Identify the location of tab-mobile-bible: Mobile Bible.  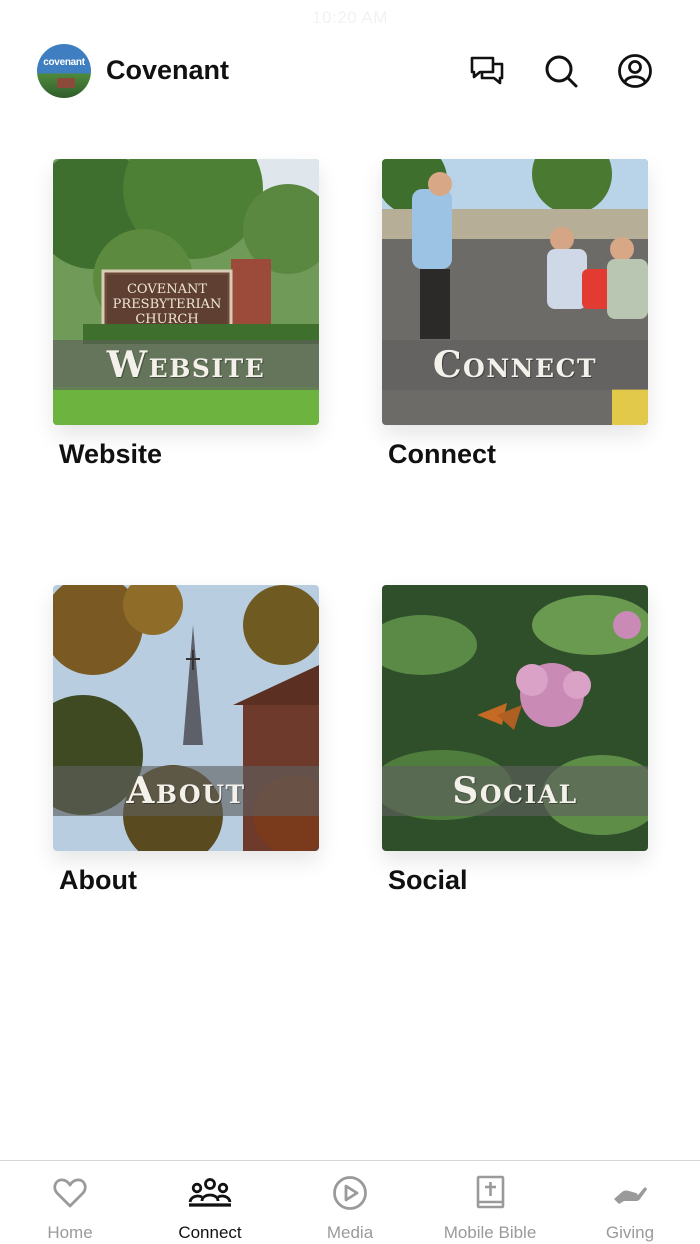
(490, 1202).